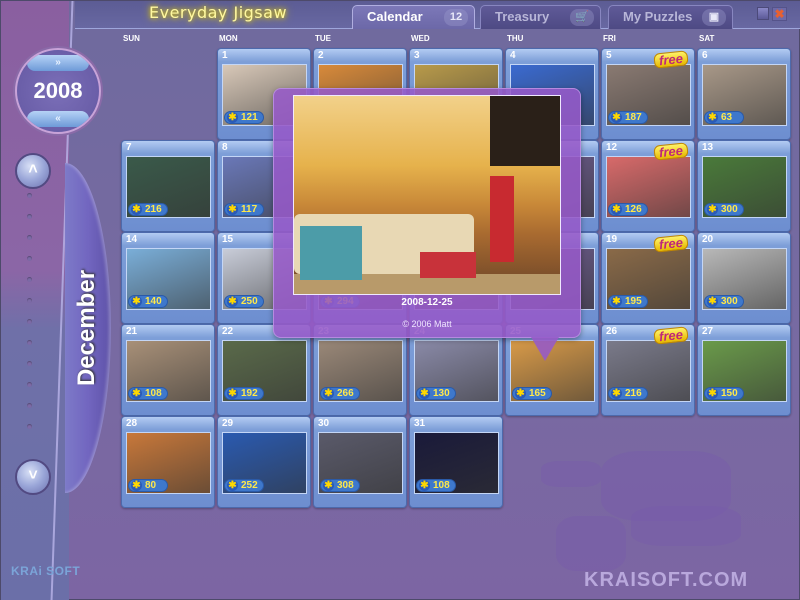 The height and width of the screenshot is (600, 800). Describe the element at coordinates (708, 147) in the screenshot. I see `day-number: 13` at that location.